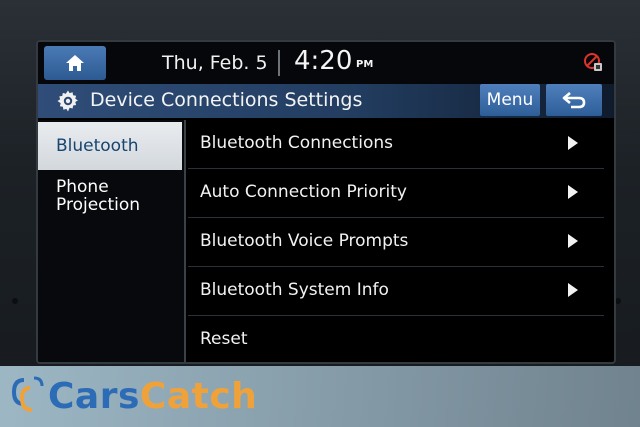 Image resolution: width=640 pixels, height=427 pixels. I want to click on sidebar-item-label: Bluetooth, so click(97, 146).